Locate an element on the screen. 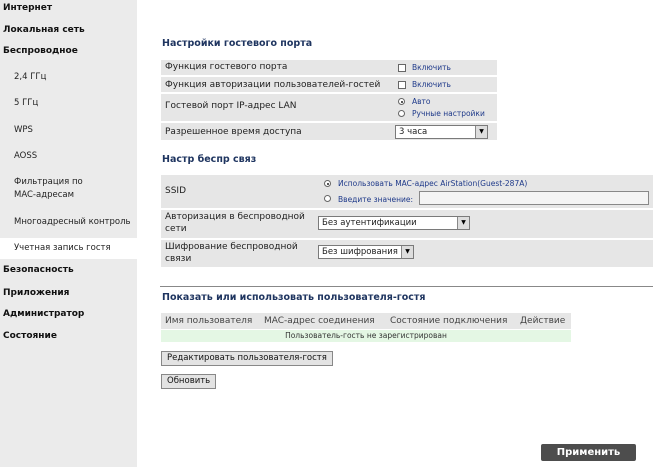 The width and height of the screenshot is (662, 467). wireless-auth-label-1: Авторизация в беспроводной is located at coordinates (235, 217).